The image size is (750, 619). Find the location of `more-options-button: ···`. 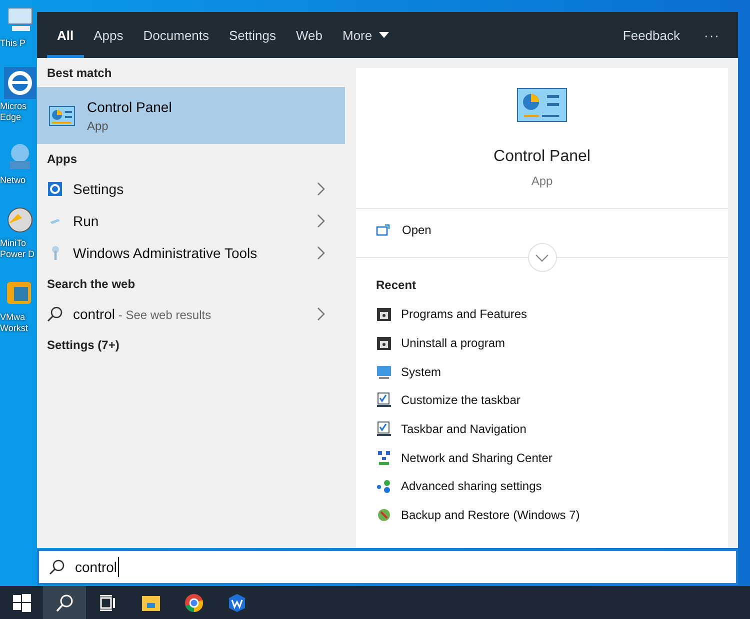

more-options-button: ··· is located at coordinates (715, 35).